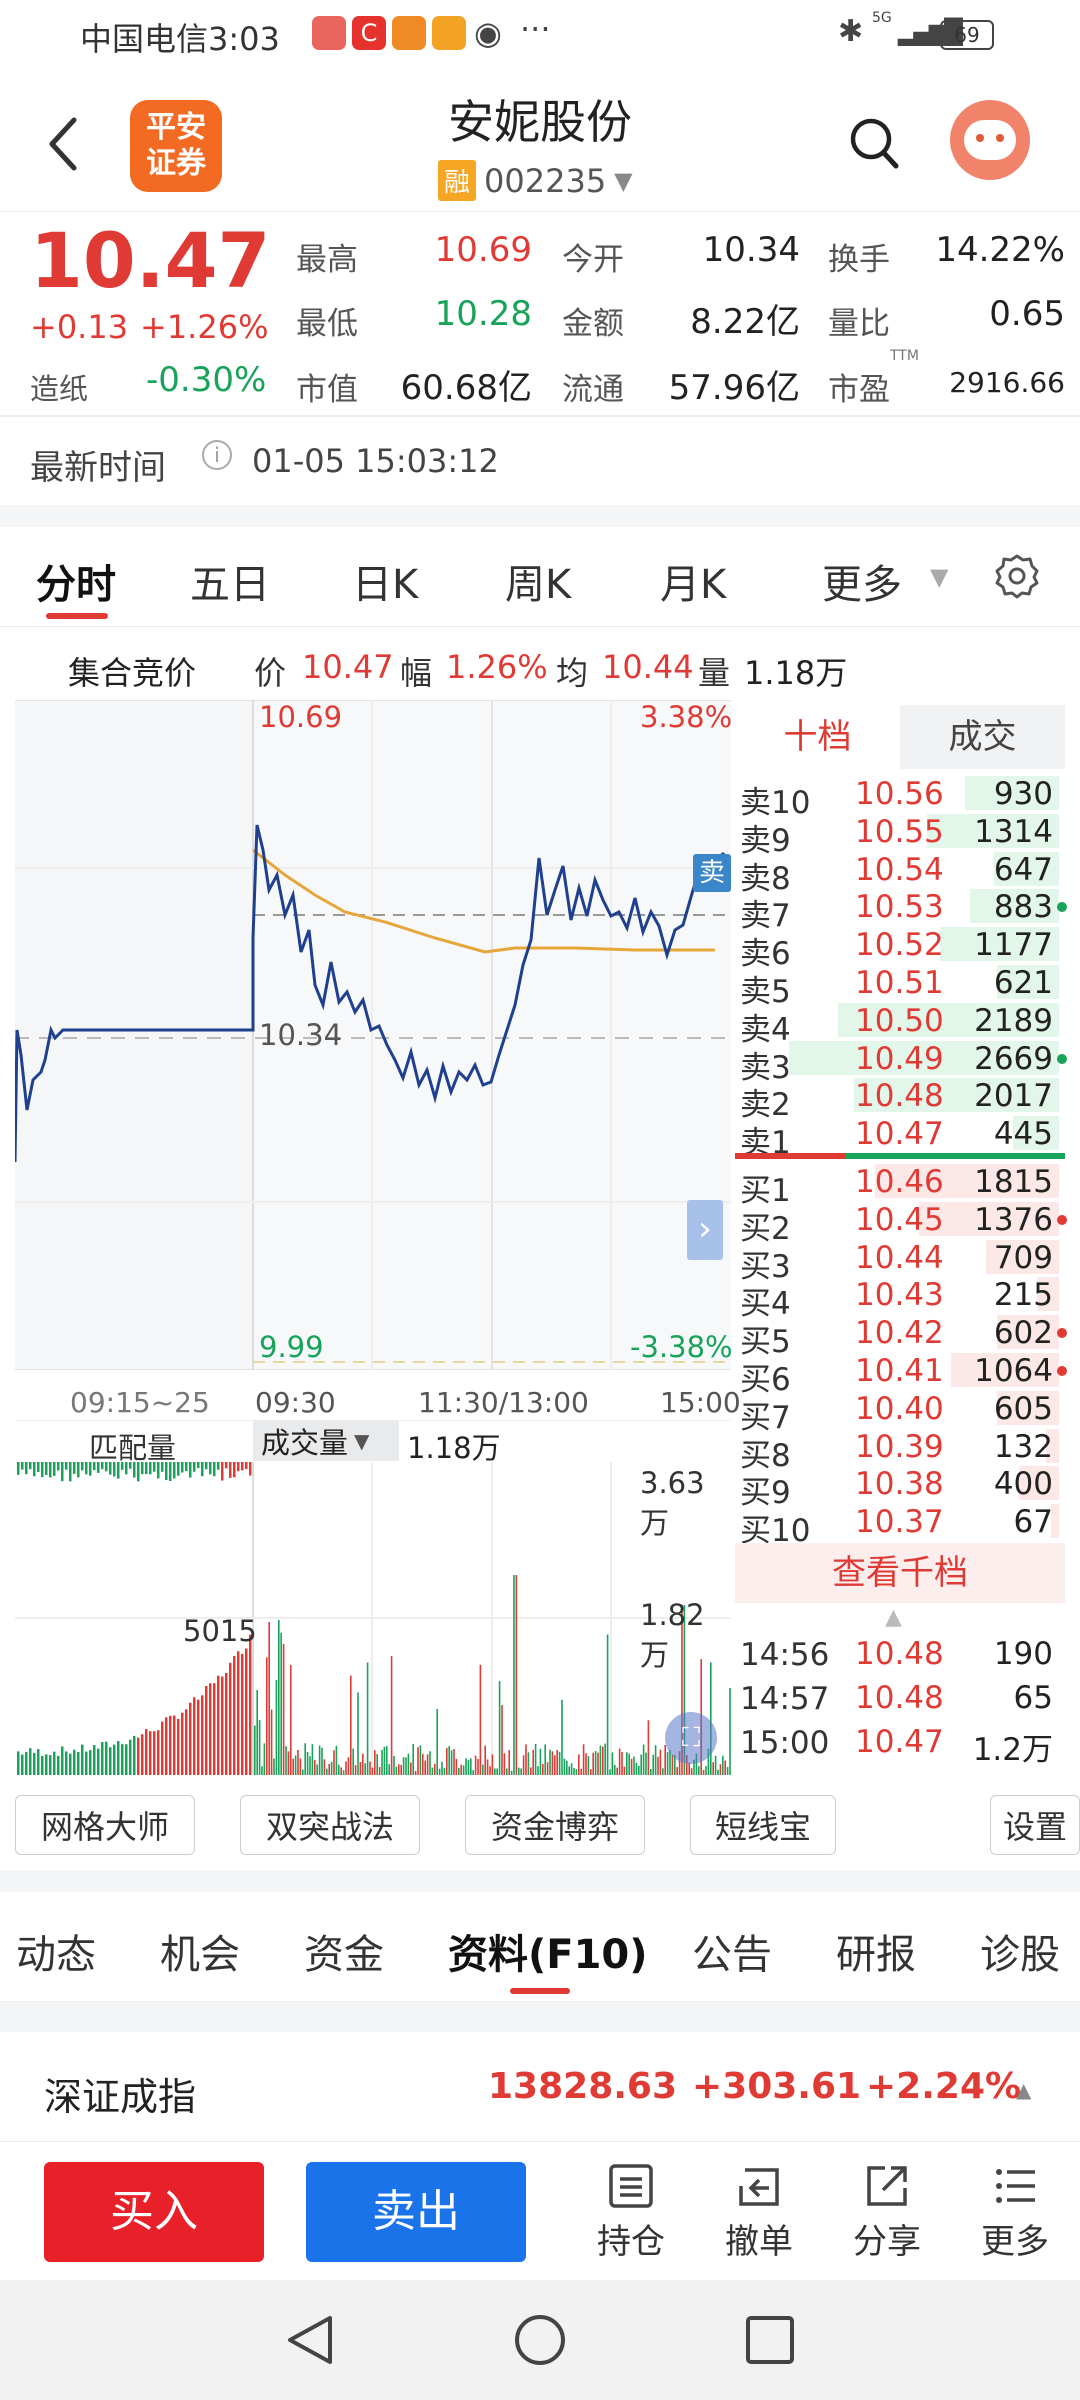  Describe the element at coordinates (330, 1825) in the screenshot. I see `double-breakout-button: 双突战法` at that location.